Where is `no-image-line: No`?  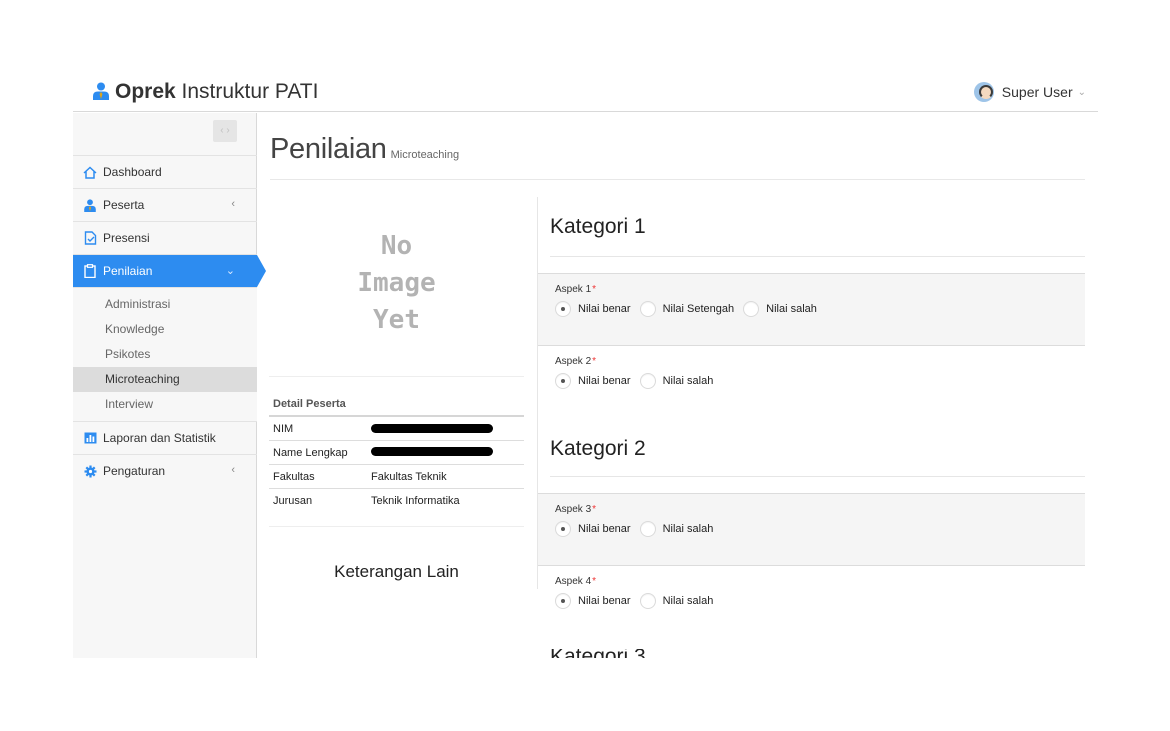 no-image-line: No is located at coordinates (396, 246).